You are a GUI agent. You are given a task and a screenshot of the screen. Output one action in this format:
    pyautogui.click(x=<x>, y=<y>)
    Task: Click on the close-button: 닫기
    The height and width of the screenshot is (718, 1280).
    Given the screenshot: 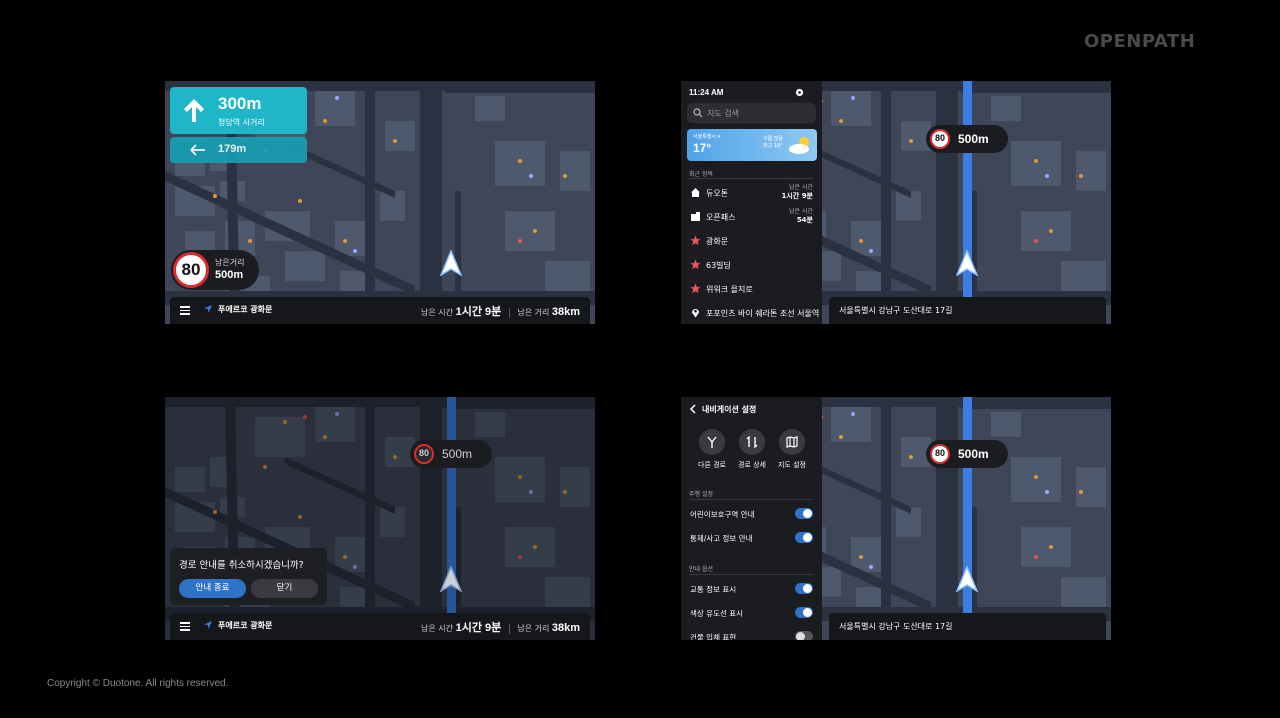 What is the action you would take?
    pyautogui.click(x=284, y=588)
    